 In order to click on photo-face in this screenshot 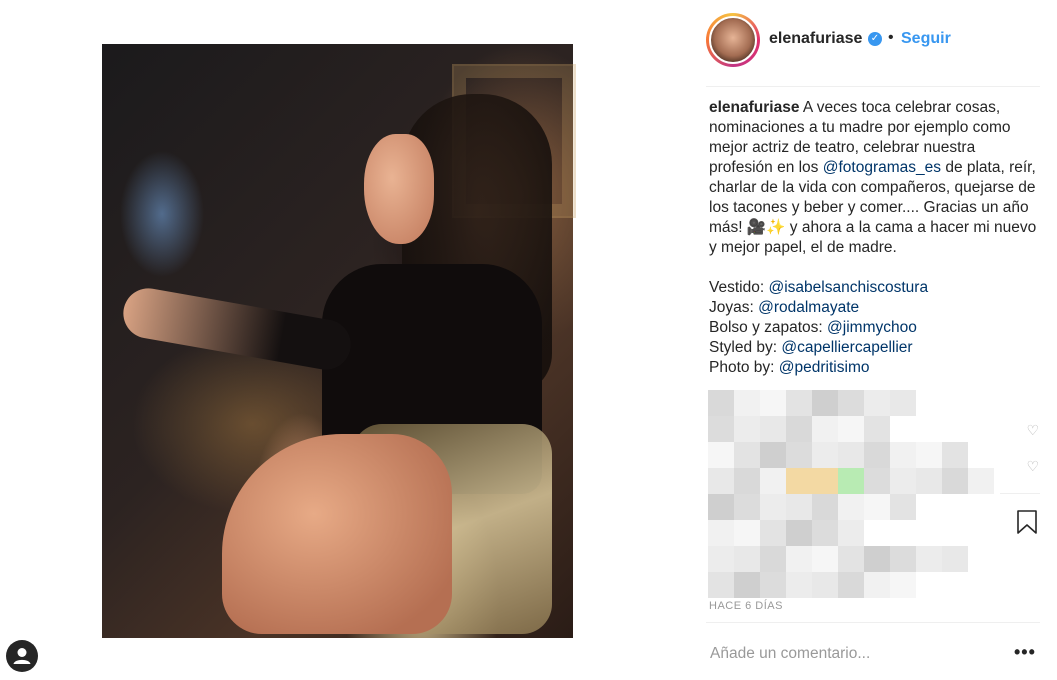, I will do `click(399, 189)`.